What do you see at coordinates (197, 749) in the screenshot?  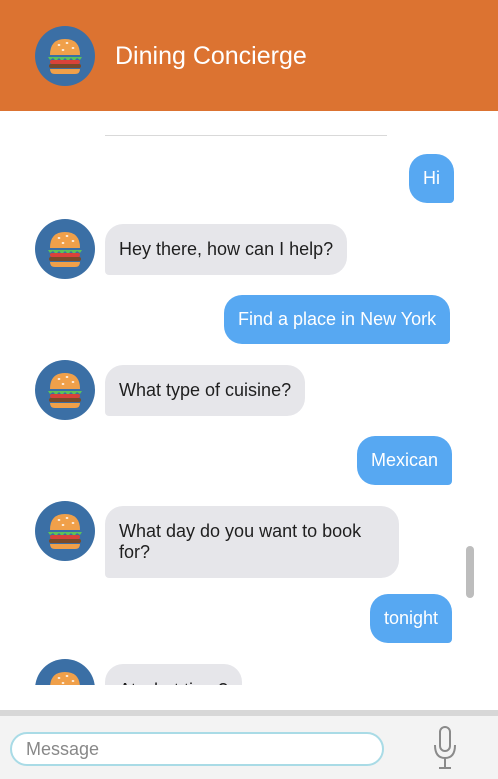 I see `message-input` at bounding box center [197, 749].